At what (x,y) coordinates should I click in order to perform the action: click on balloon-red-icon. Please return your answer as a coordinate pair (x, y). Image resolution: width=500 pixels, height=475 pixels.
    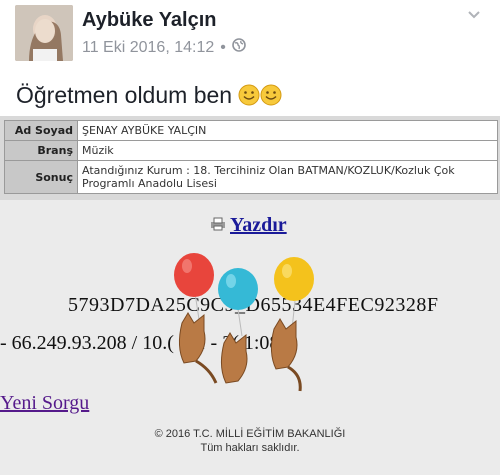
    Looking at the image, I should click on (194, 290).